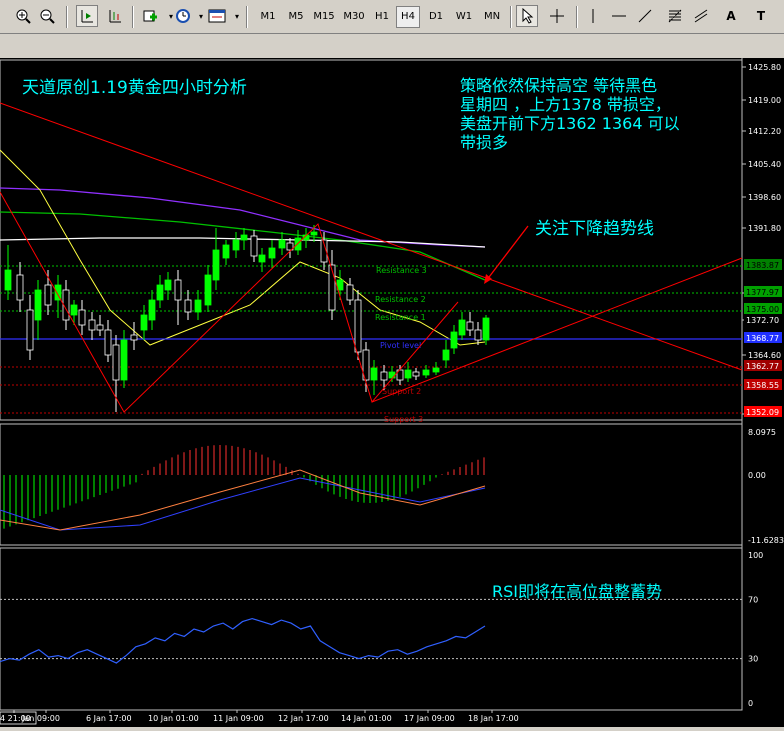  Describe the element at coordinates (764, 197) in the screenshot. I see `price-tick-label: 1398.60` at that location.